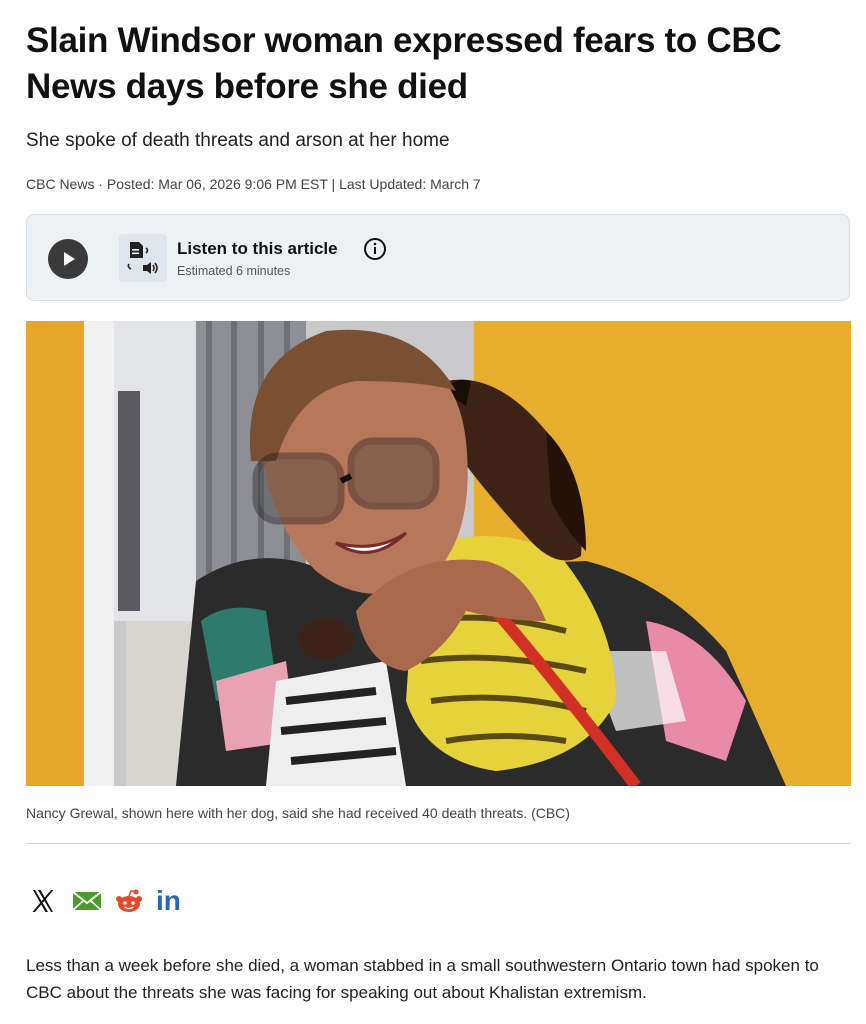  What do you see at coordinates (129, 901) in the screenshot?
I see `reddit-icon` at bounding box center [129, 901].